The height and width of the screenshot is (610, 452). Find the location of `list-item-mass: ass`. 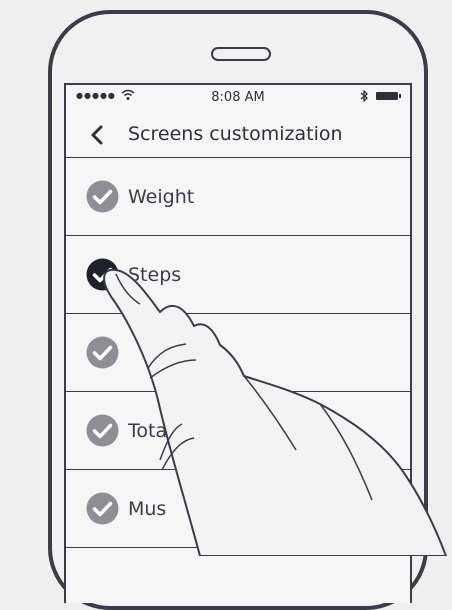

list-item-mass: ass is located at coordinates (238, 353).